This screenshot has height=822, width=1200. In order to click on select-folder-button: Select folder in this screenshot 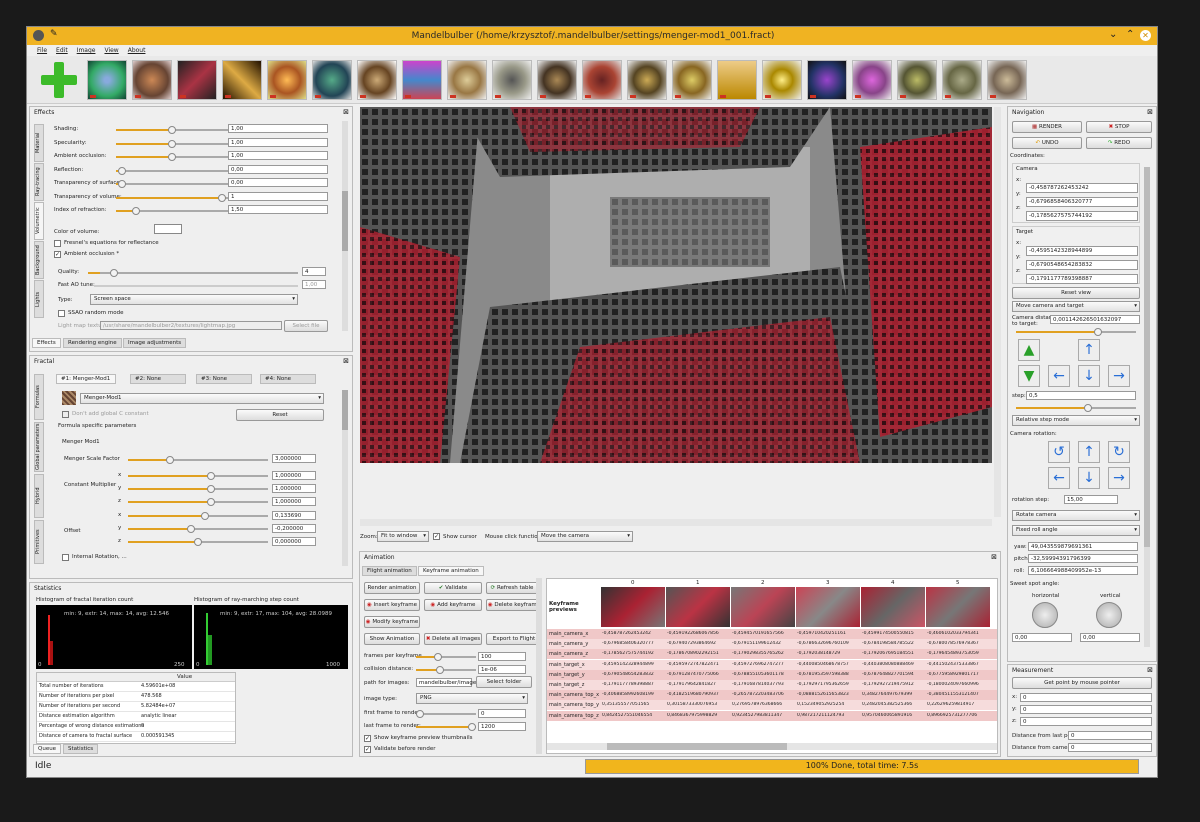, I will do `click(504, 682)`.